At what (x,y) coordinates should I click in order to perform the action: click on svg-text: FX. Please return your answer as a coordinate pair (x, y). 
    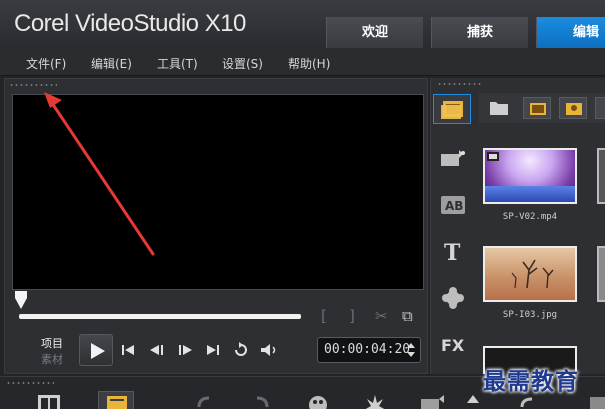
    Looking at the image, I should click on (453, 345).